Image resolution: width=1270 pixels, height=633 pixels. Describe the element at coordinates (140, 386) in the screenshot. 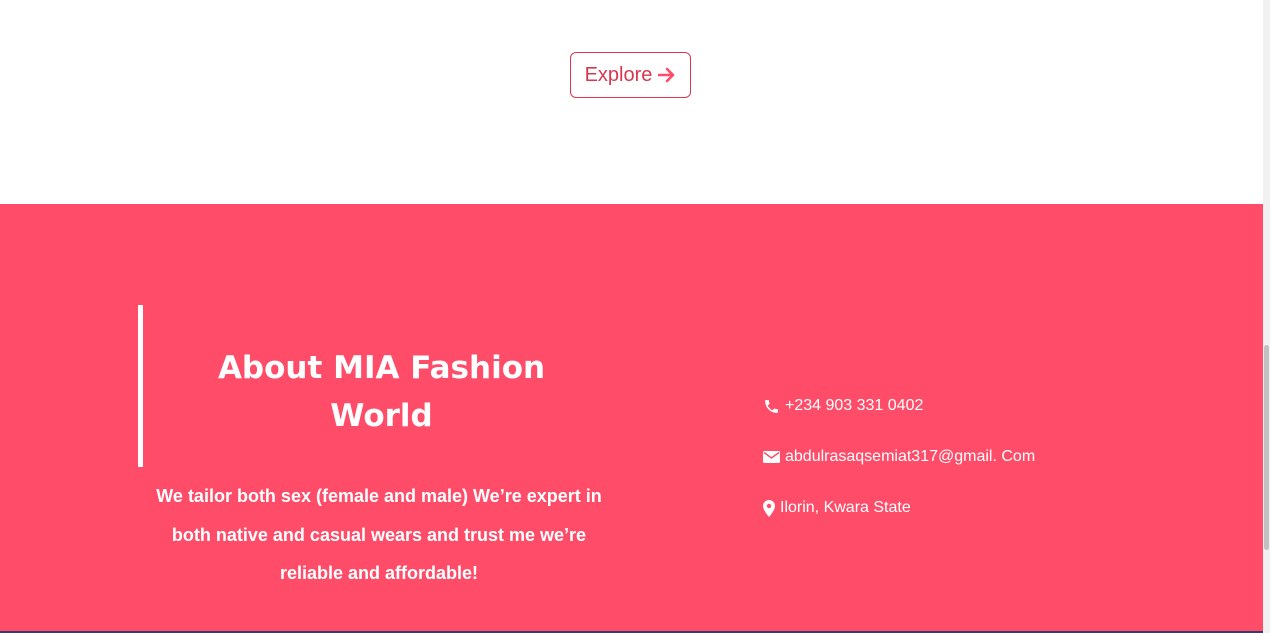

I see `about-accent-bar` at that location.